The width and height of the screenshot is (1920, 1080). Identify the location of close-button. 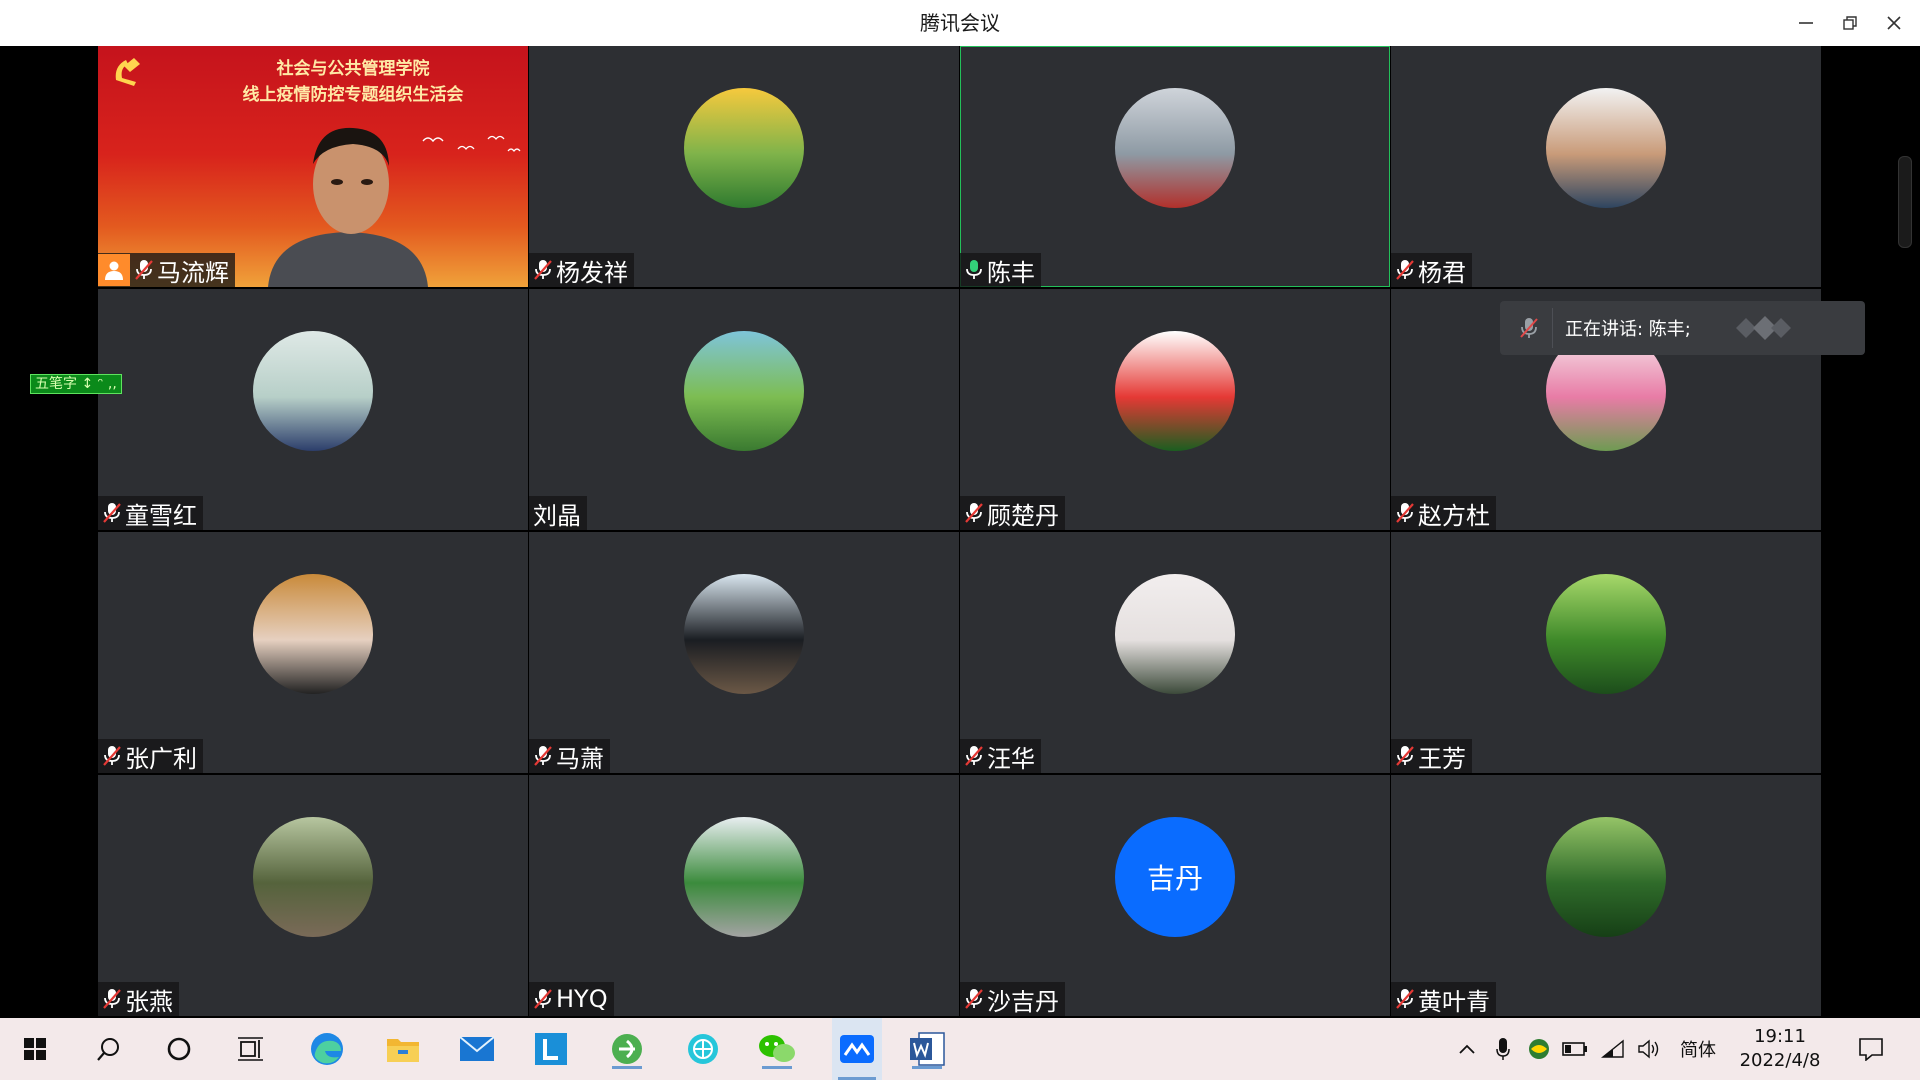
(1894, 23).